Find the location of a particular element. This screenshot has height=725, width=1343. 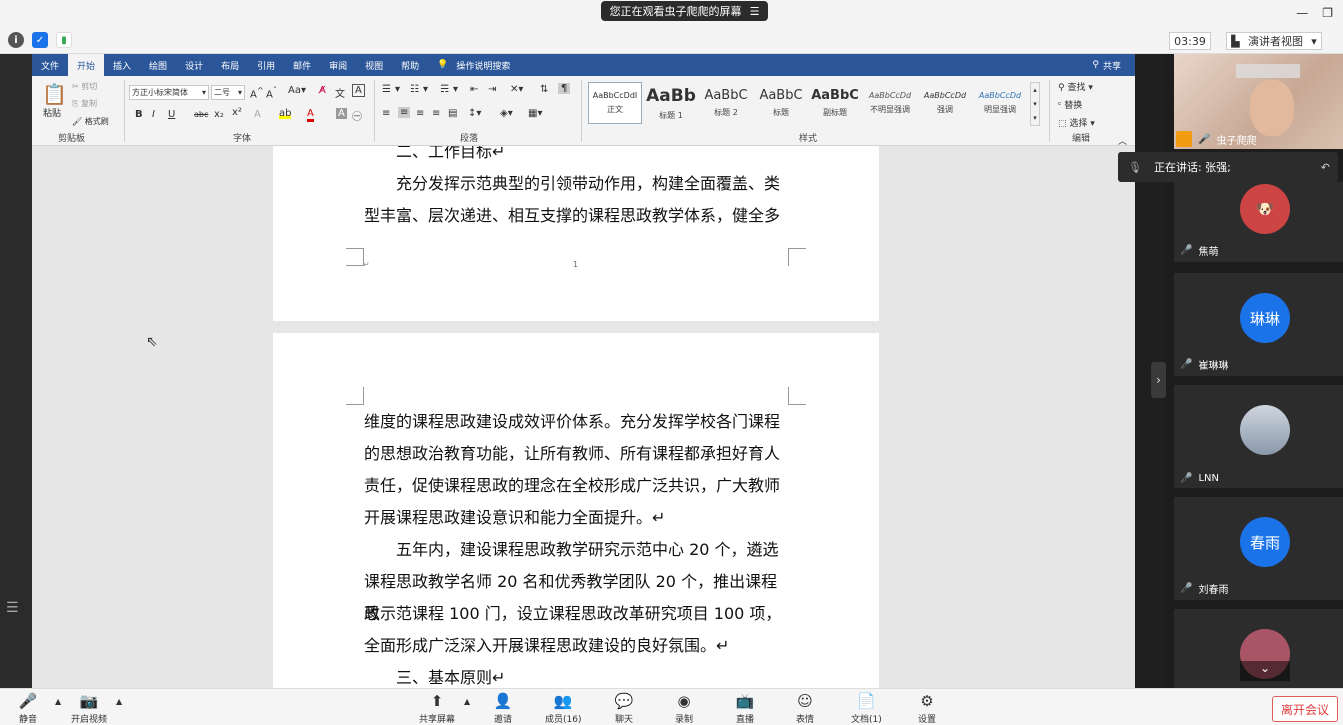

justify-icon: ≡ is located at coordinates (436, 113).